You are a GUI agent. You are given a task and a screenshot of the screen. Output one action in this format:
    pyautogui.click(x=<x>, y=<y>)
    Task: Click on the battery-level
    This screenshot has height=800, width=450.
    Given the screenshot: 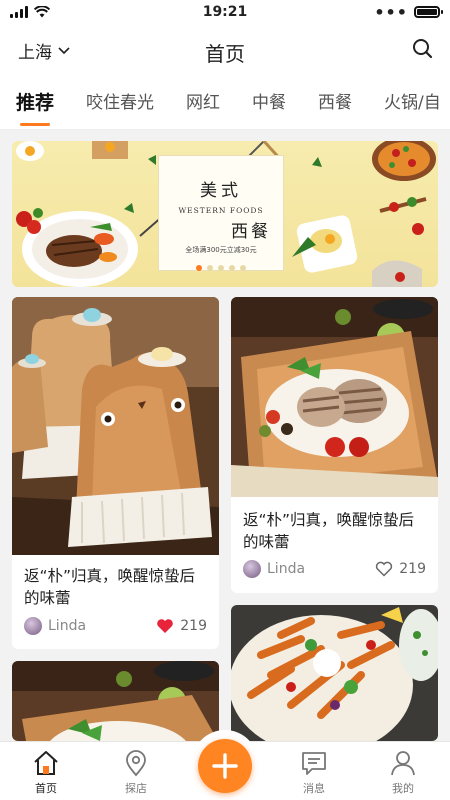 What is the action you would take?
    pyautogui.click(x=427, y=12)
    